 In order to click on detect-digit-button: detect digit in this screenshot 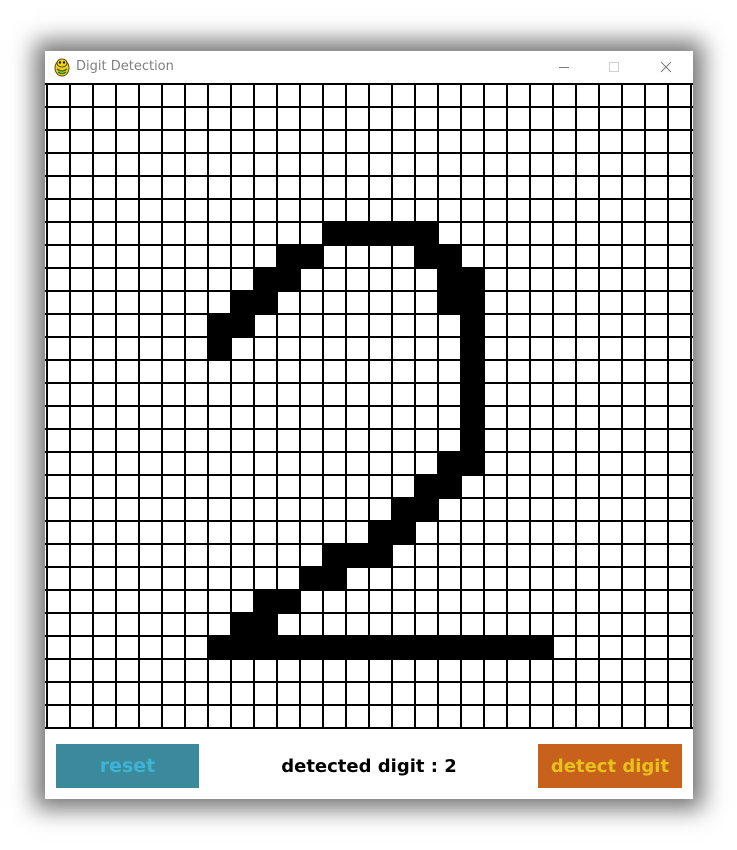, I will do `click(610, 766)`.